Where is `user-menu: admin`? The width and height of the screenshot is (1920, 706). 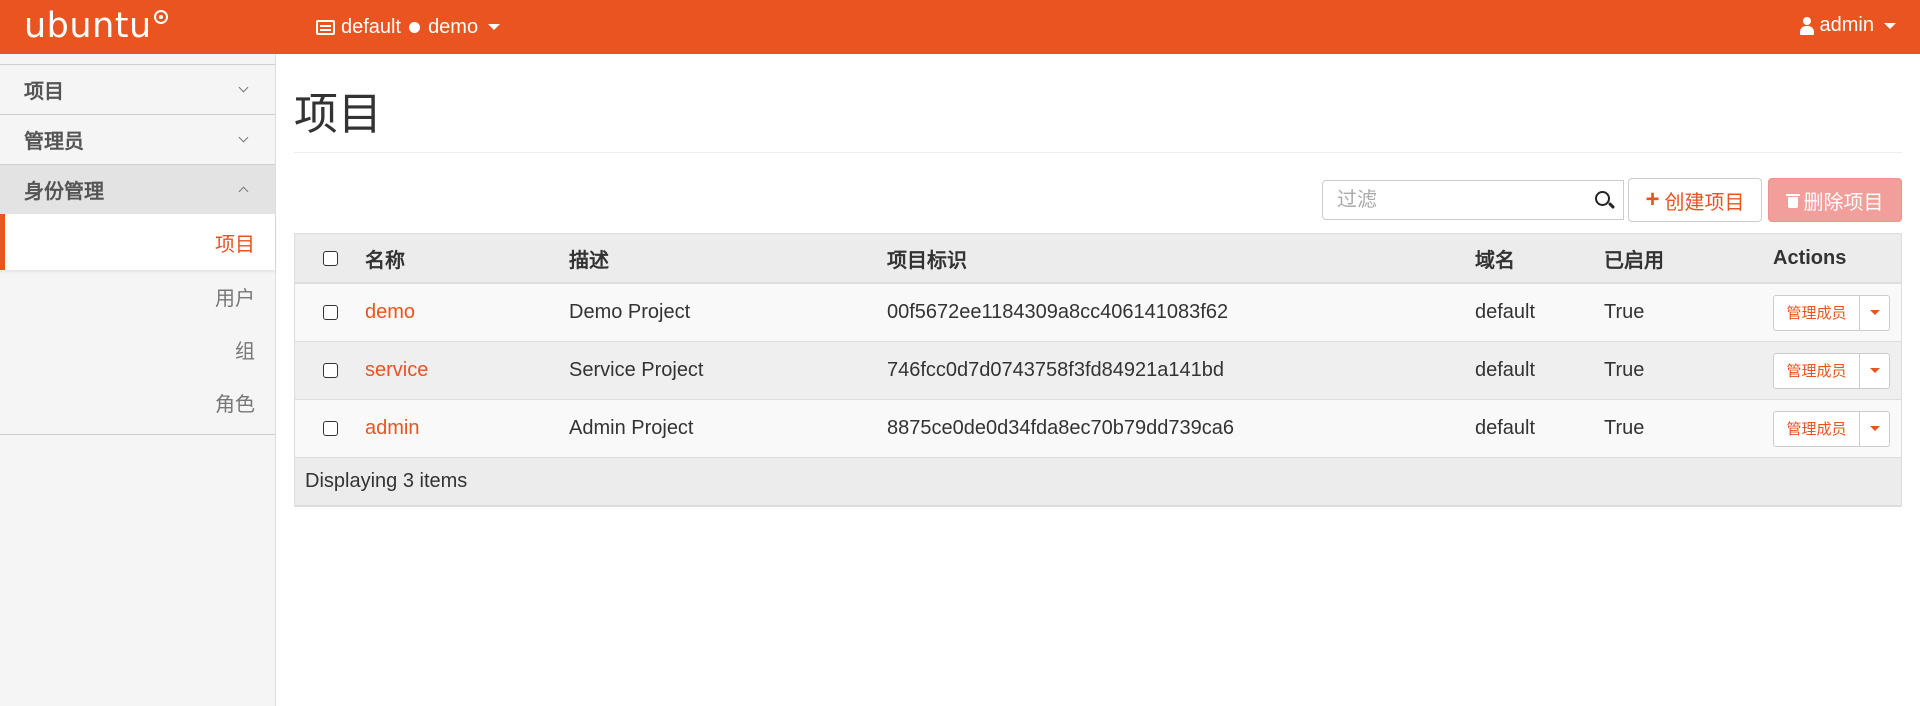
user-menu: admin is located at coordinates (1847, 25).